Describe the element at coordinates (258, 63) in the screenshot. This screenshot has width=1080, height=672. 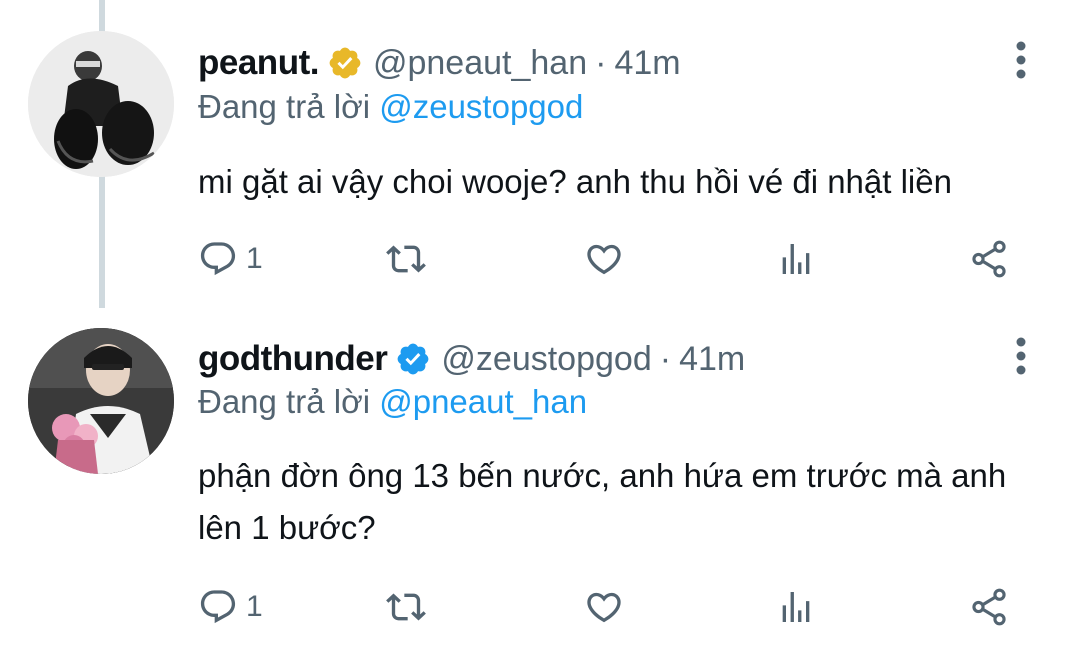
I see `display-name: peanut.` at that location.